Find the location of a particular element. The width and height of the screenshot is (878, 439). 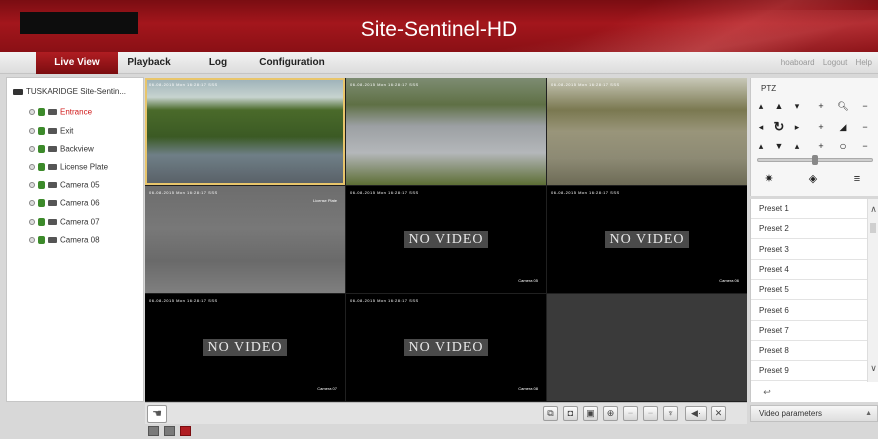

ptz-down-right-icon: ▴ is located at coordinates (797, 146).